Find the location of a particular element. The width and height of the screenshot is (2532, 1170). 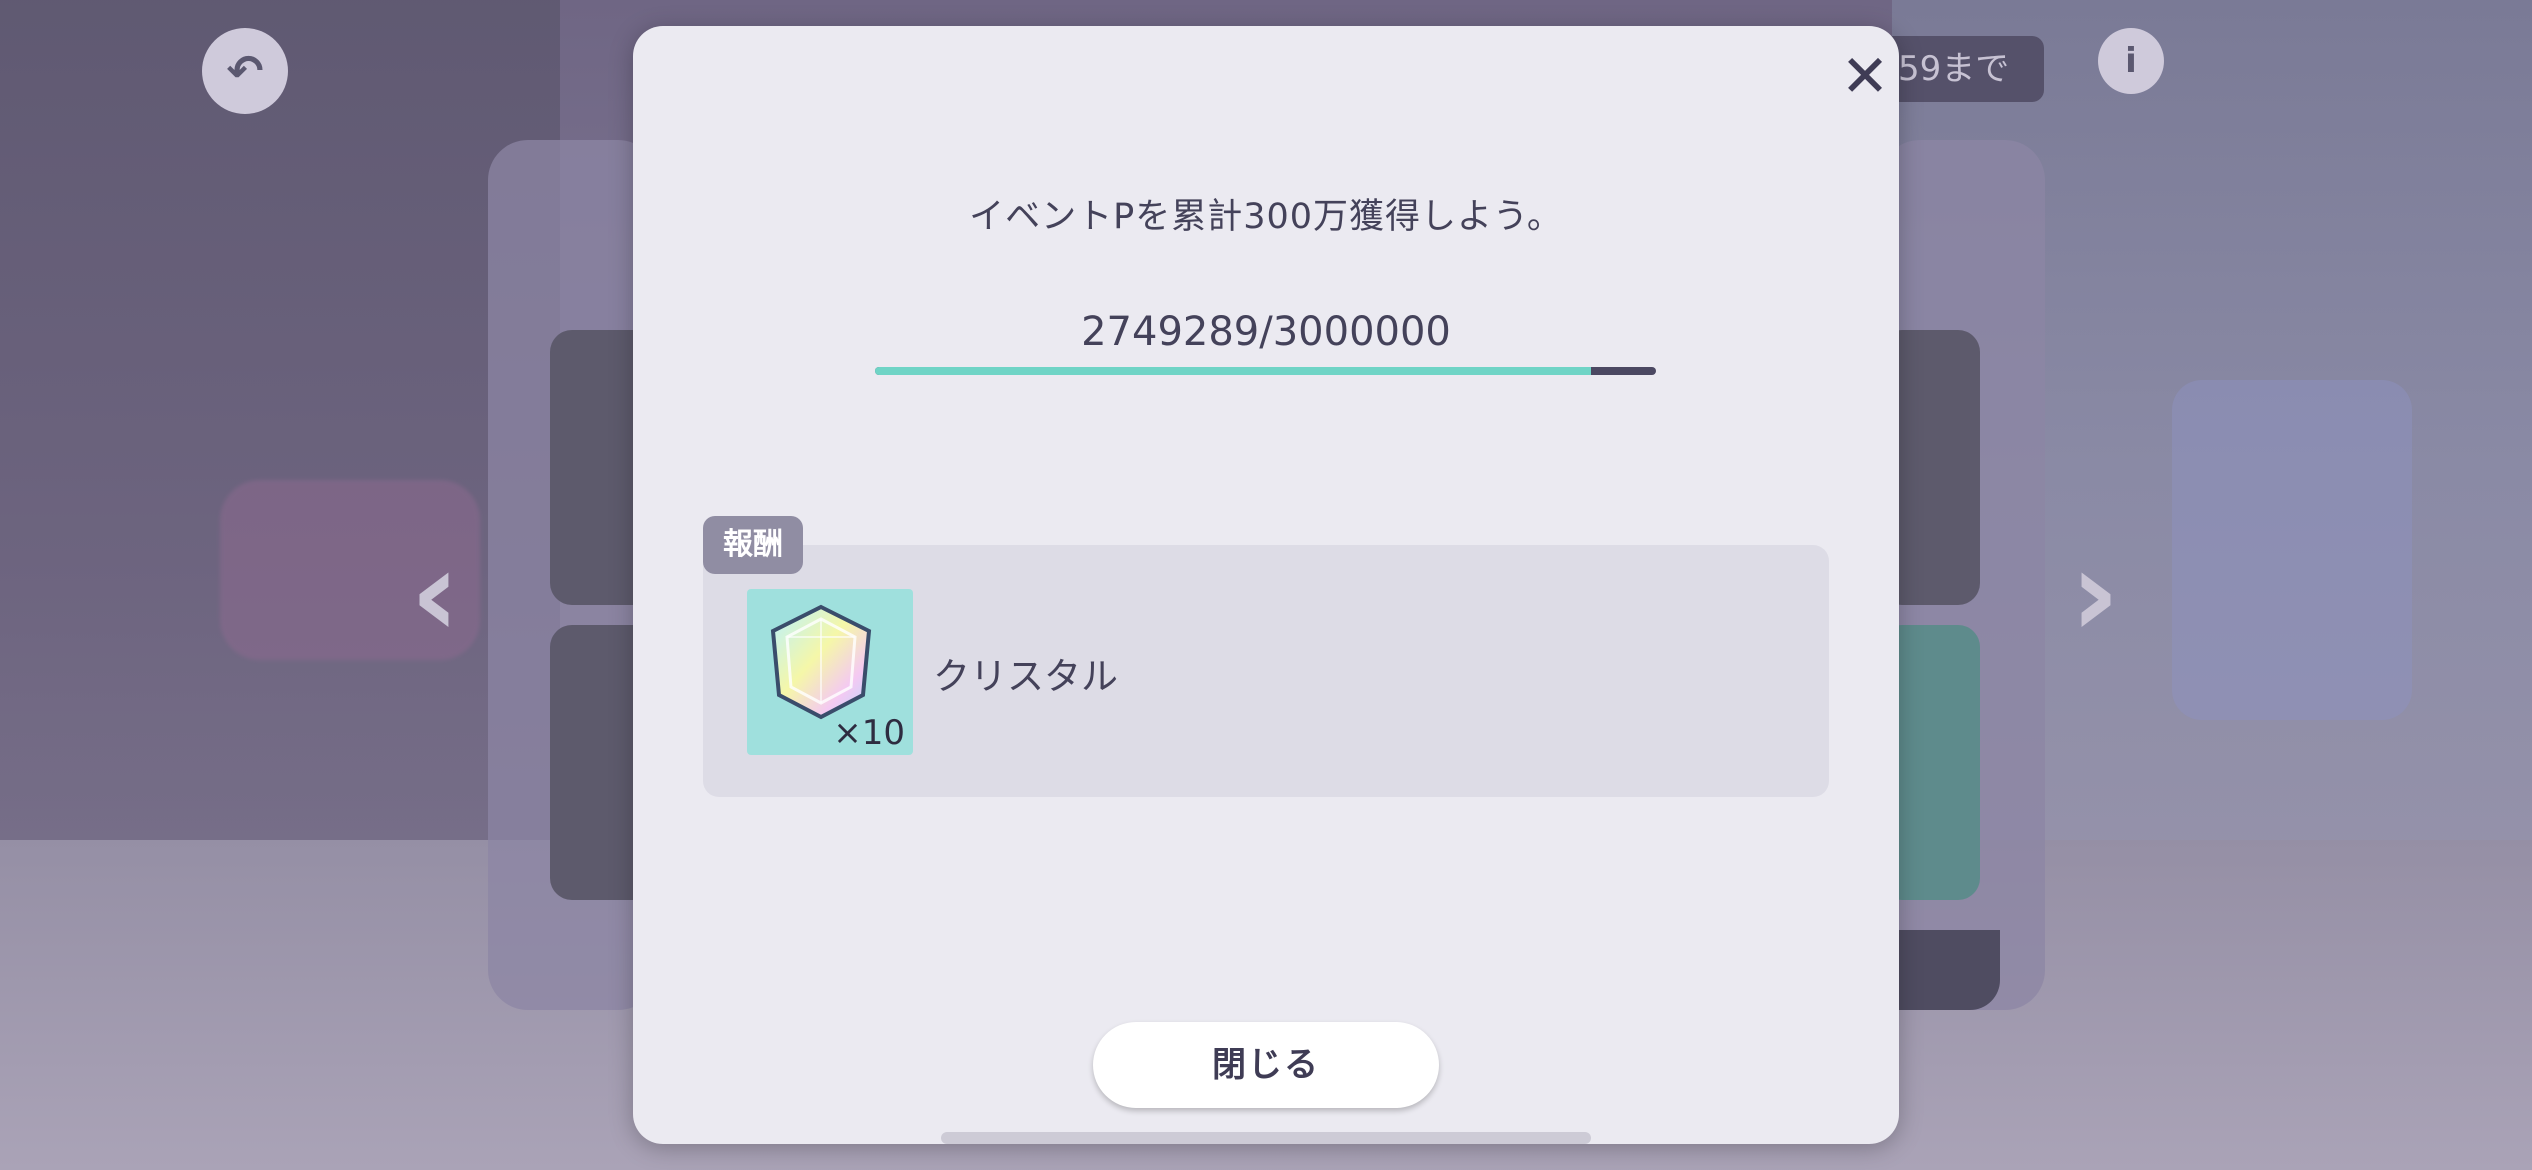

reward-item-quantity: ×10 is located at coordinates (869, 733).